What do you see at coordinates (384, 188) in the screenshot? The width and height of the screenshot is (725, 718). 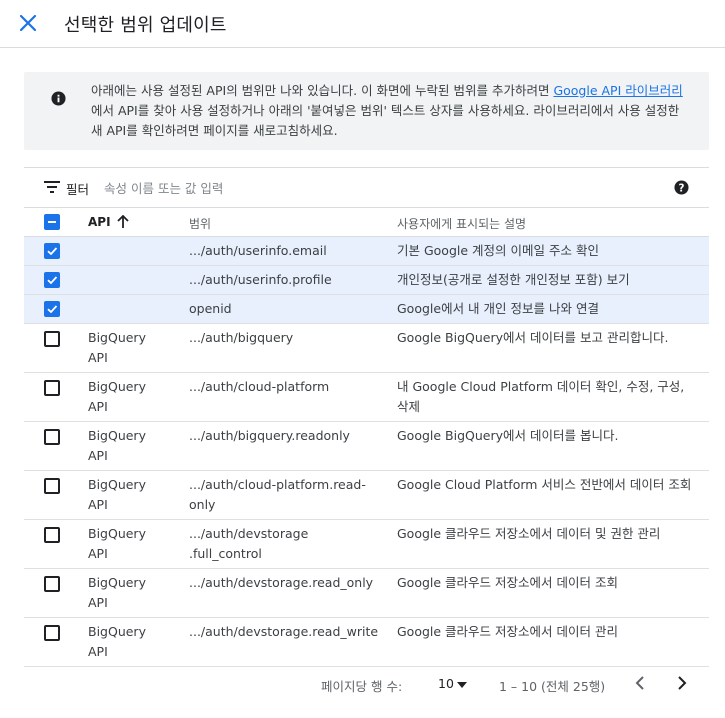 I see `filter-input` at bounding box center [384, 188].